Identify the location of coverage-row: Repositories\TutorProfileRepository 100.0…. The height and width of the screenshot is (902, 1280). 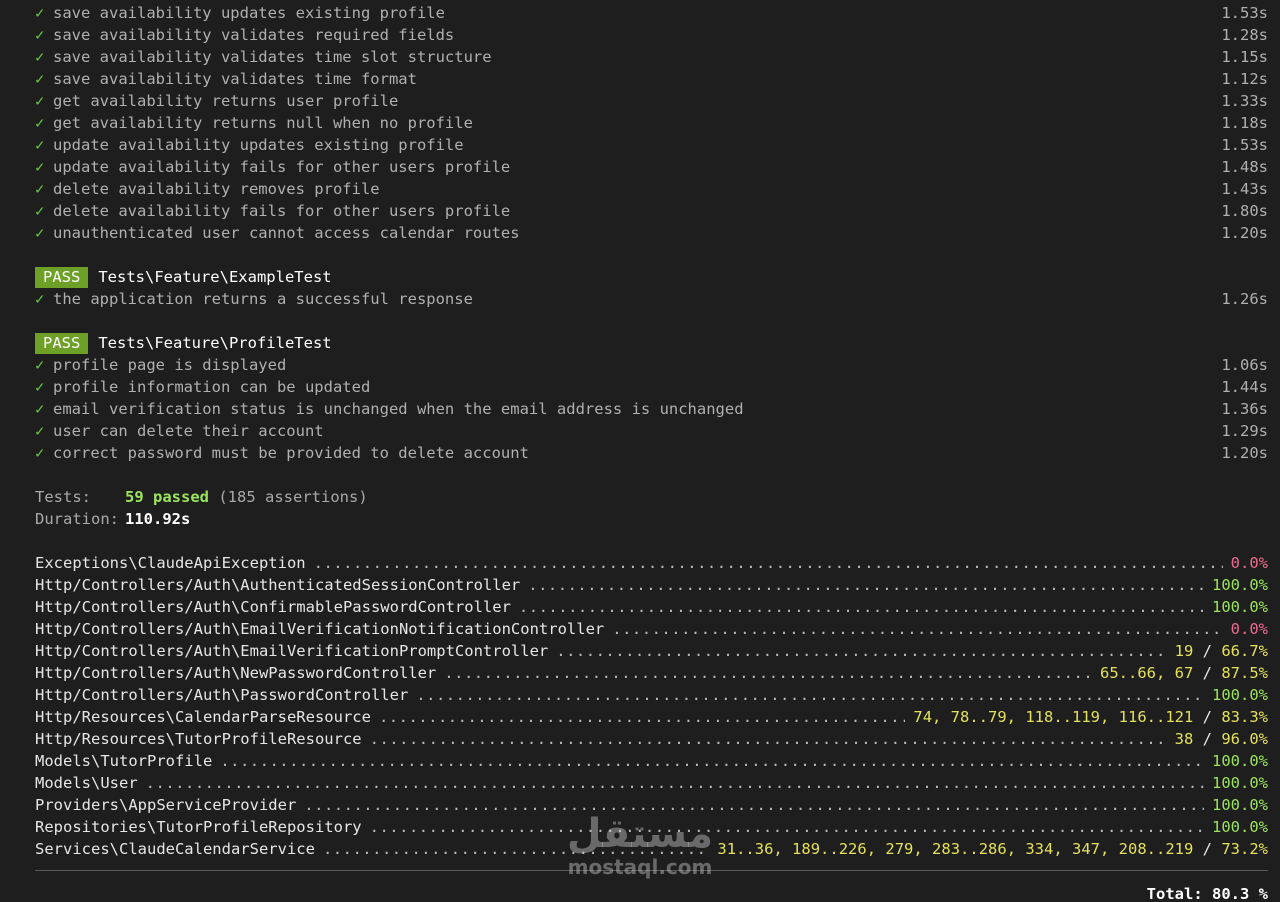
(651, 827).